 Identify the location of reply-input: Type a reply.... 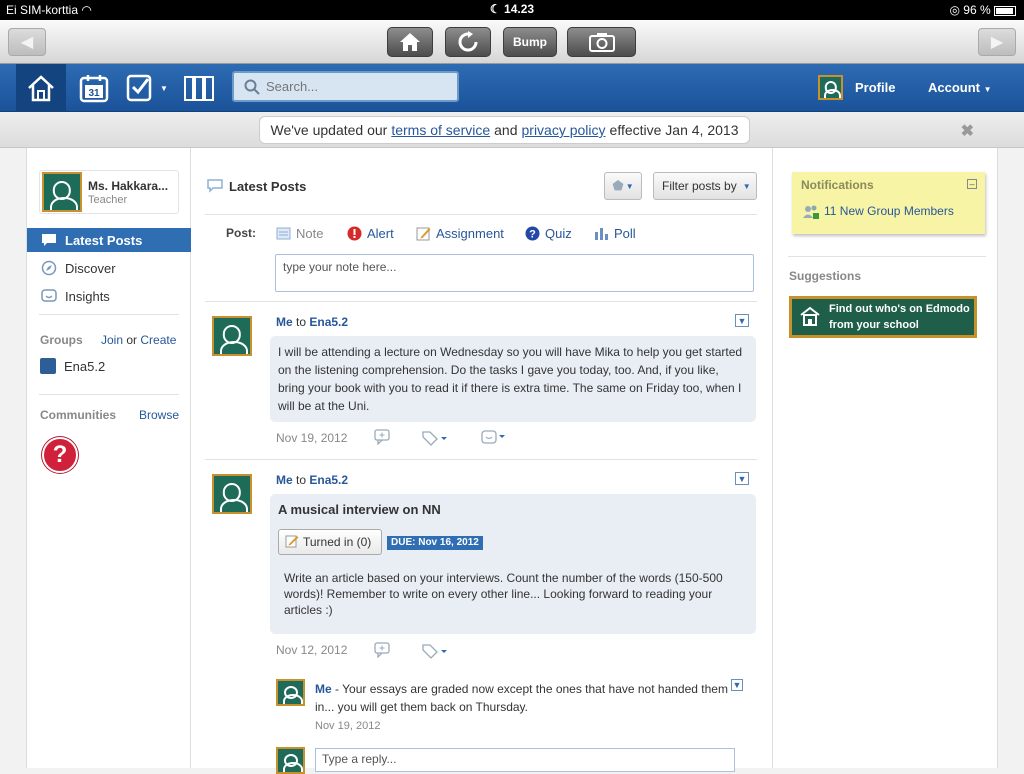
(525, 760).